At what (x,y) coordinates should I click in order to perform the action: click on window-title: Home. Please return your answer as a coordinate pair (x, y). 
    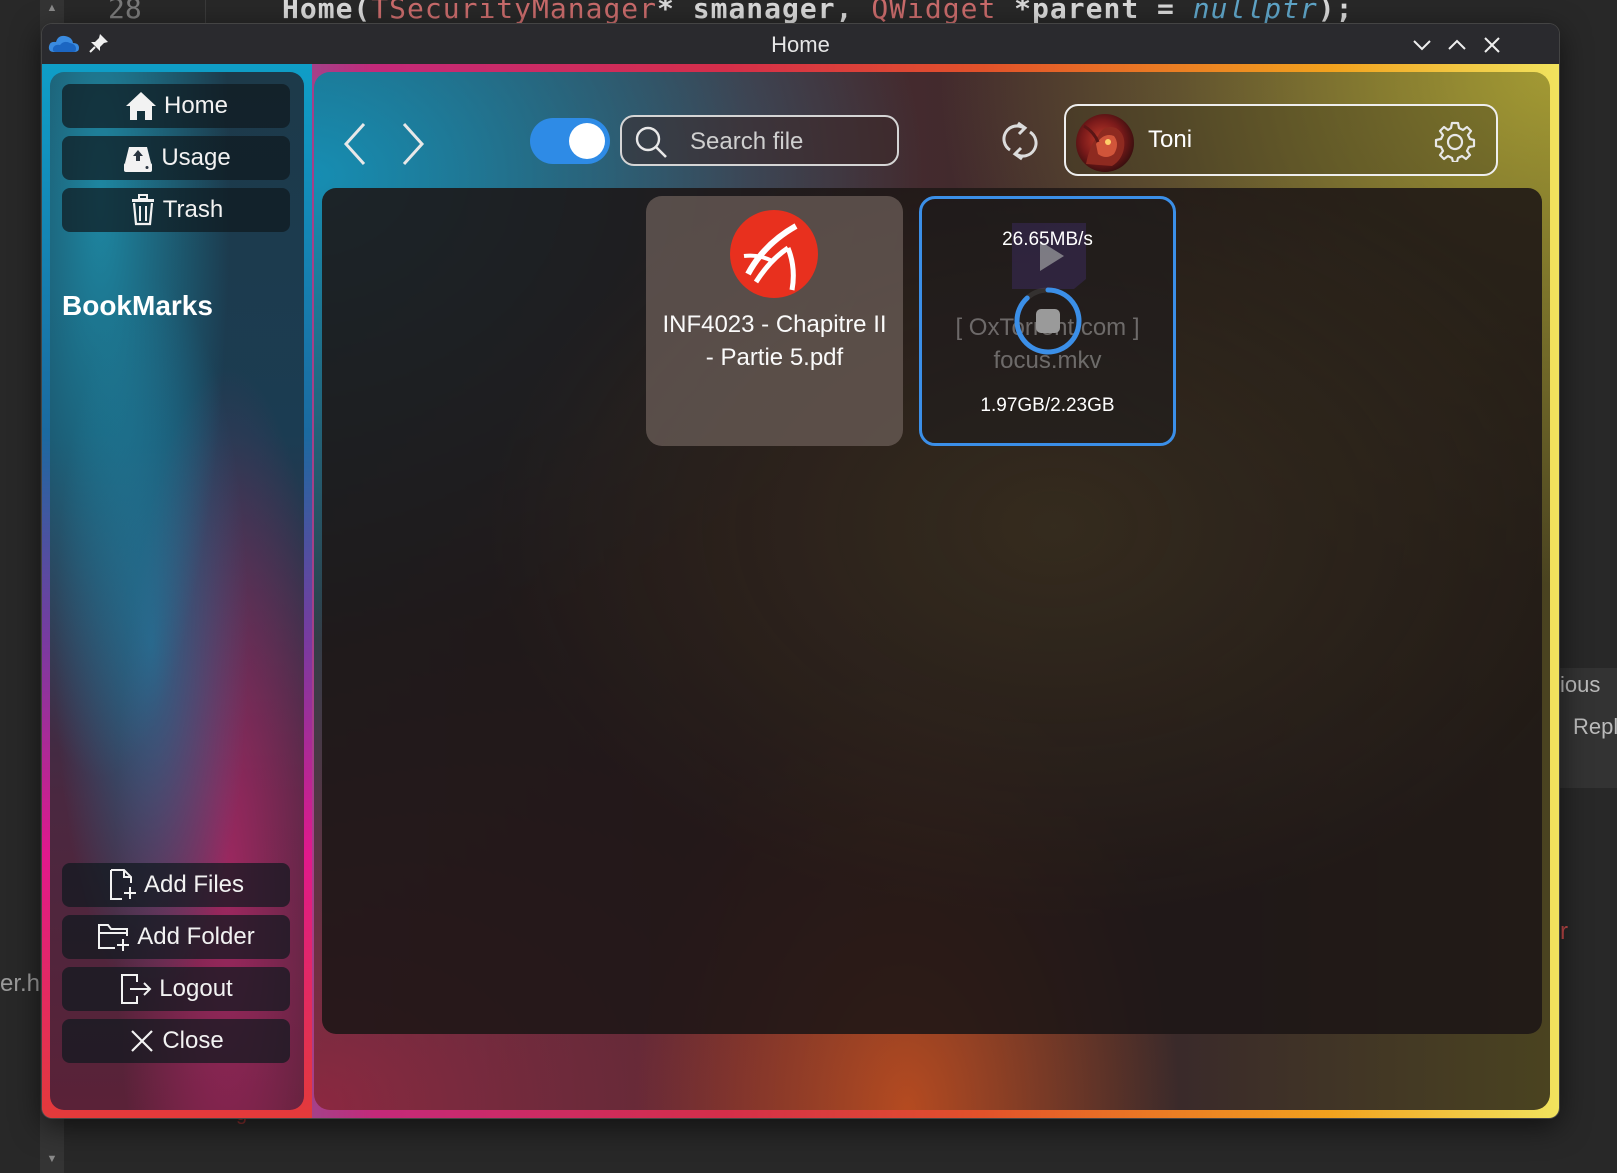
    Looking at the image, I should click on (800, 44).